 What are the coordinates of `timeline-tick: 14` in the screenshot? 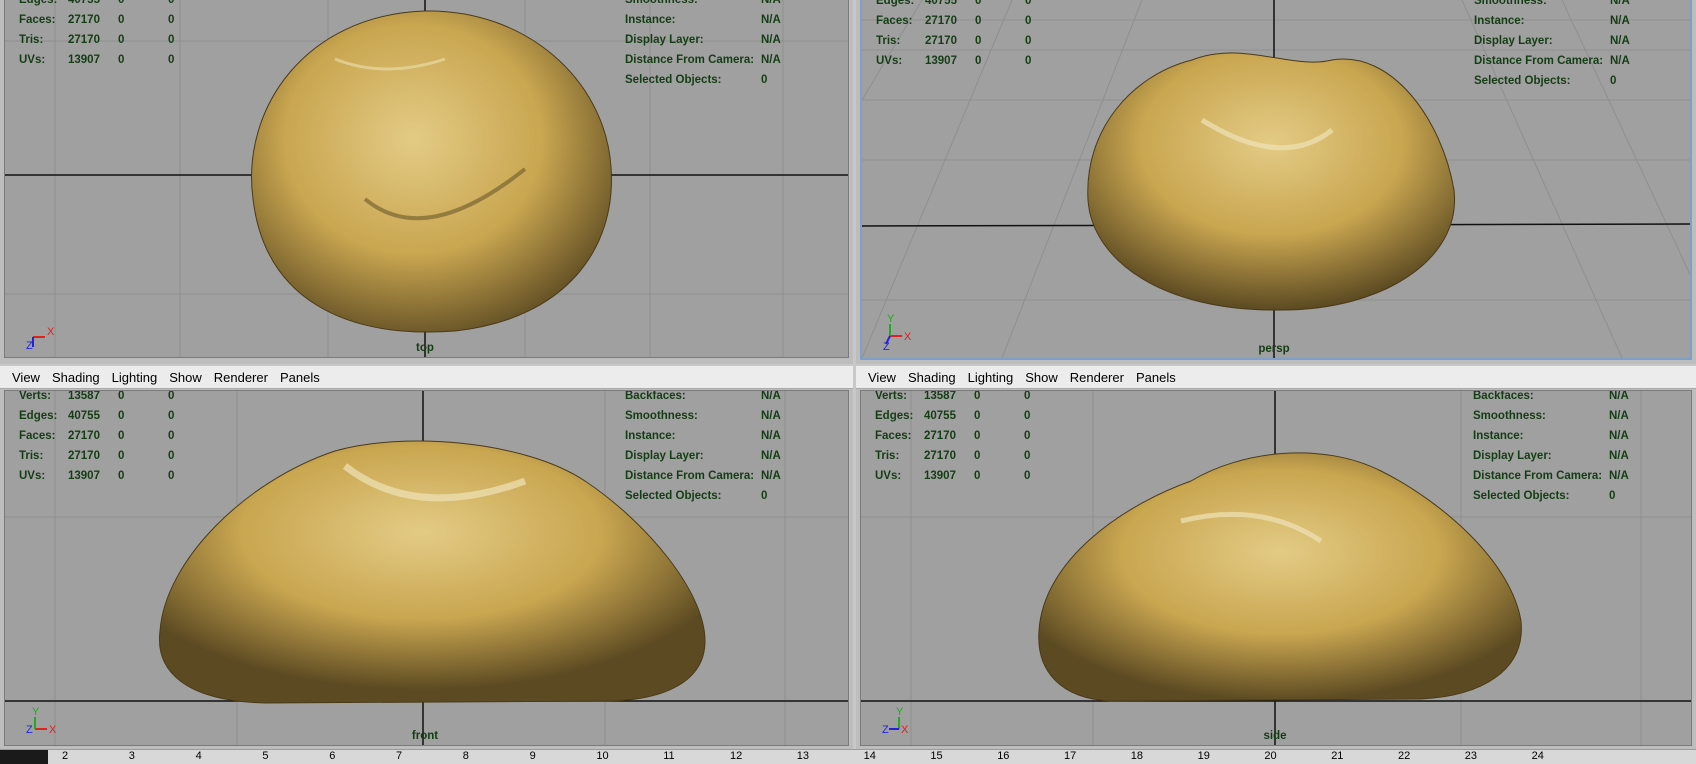 It's located at (869, 756).